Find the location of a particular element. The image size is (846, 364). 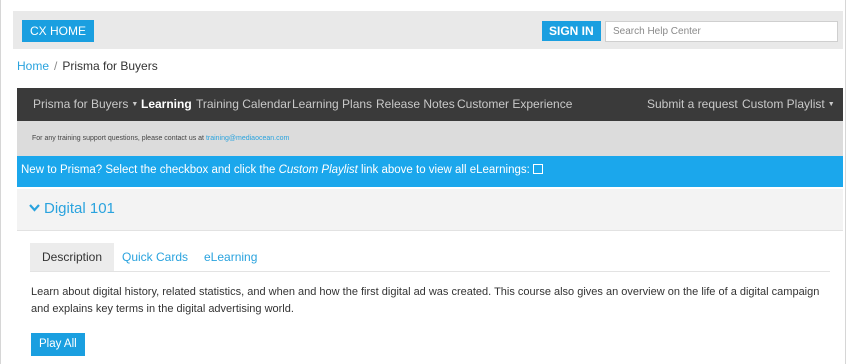

tab-elearning: eLearning is located at coordinates (230, 257).